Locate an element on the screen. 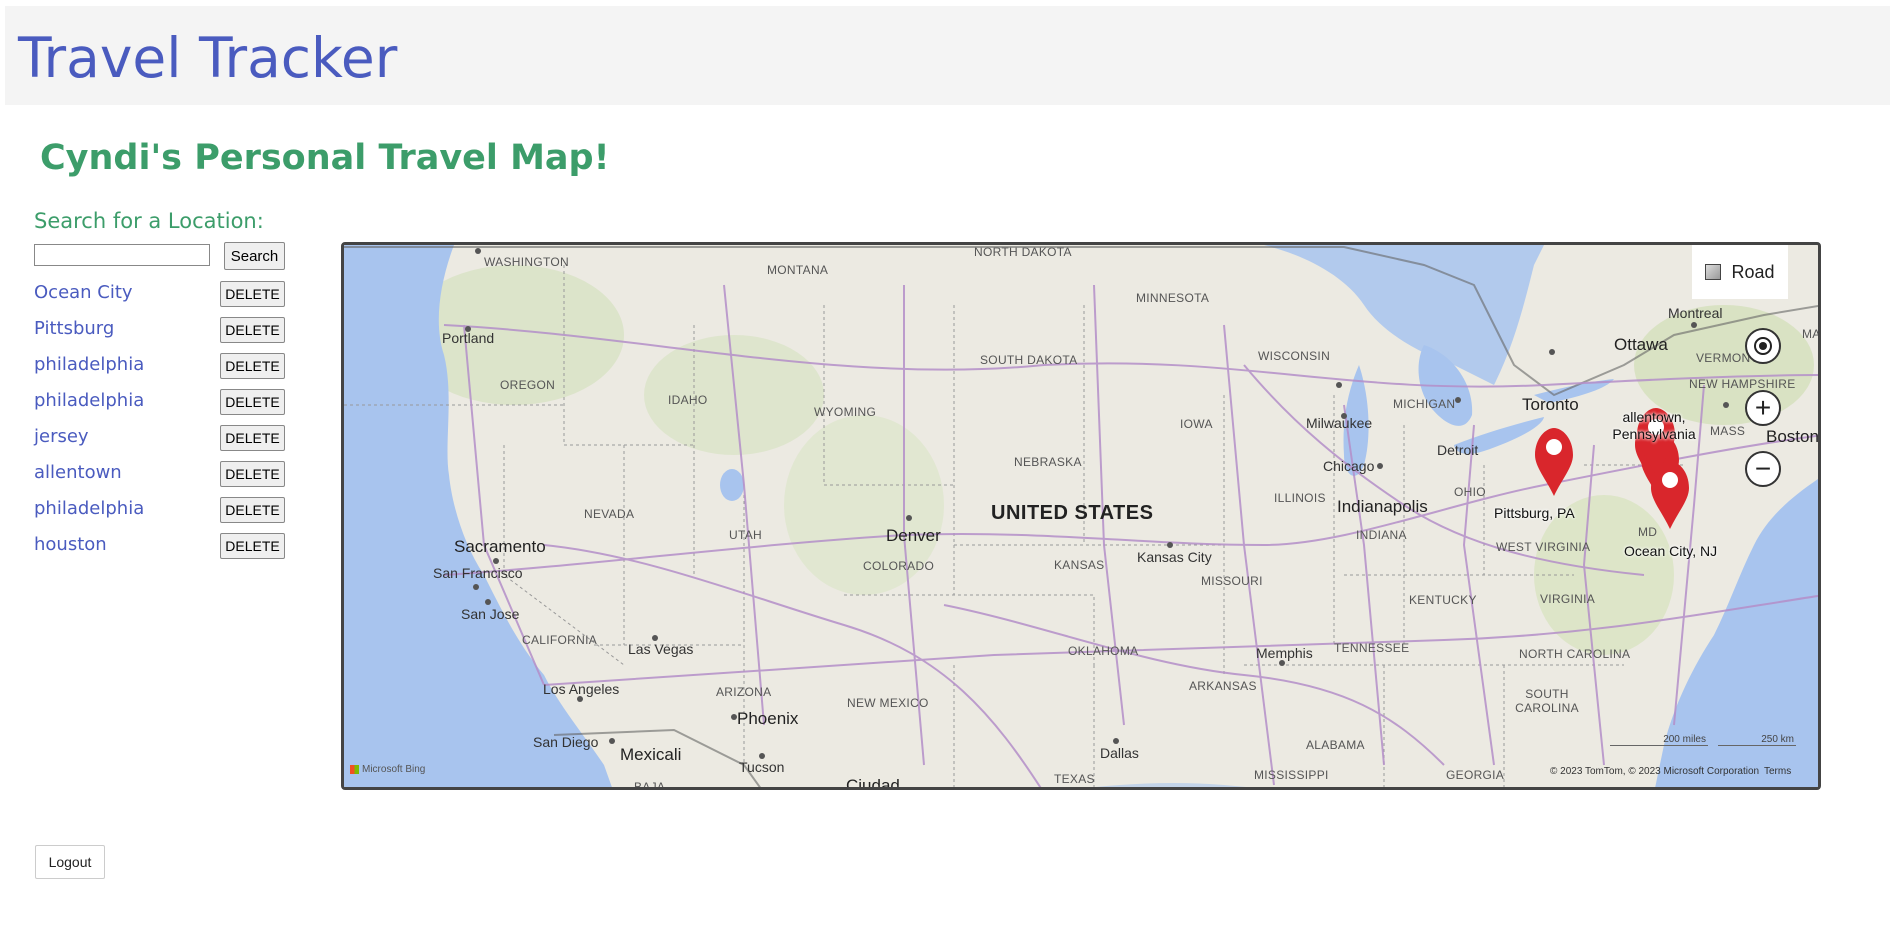  app-title: Travel Tracker is located at coordinates (208, 58).